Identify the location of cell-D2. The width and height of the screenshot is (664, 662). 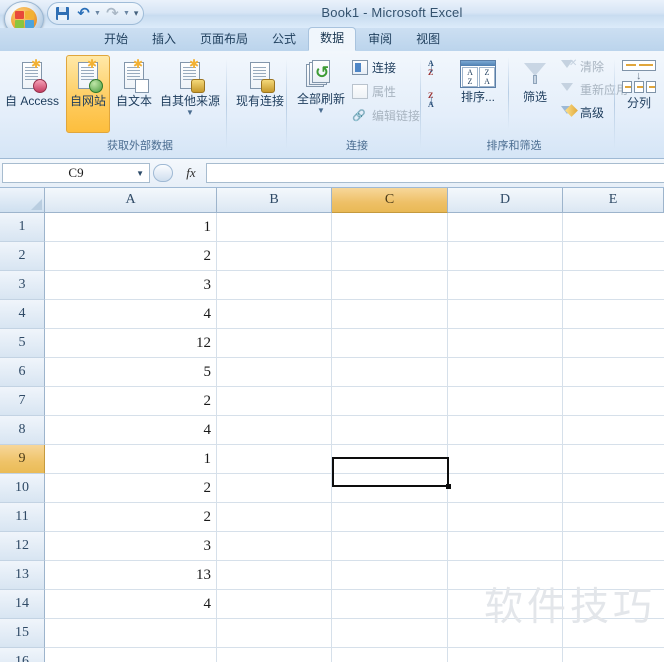
(505, 256).